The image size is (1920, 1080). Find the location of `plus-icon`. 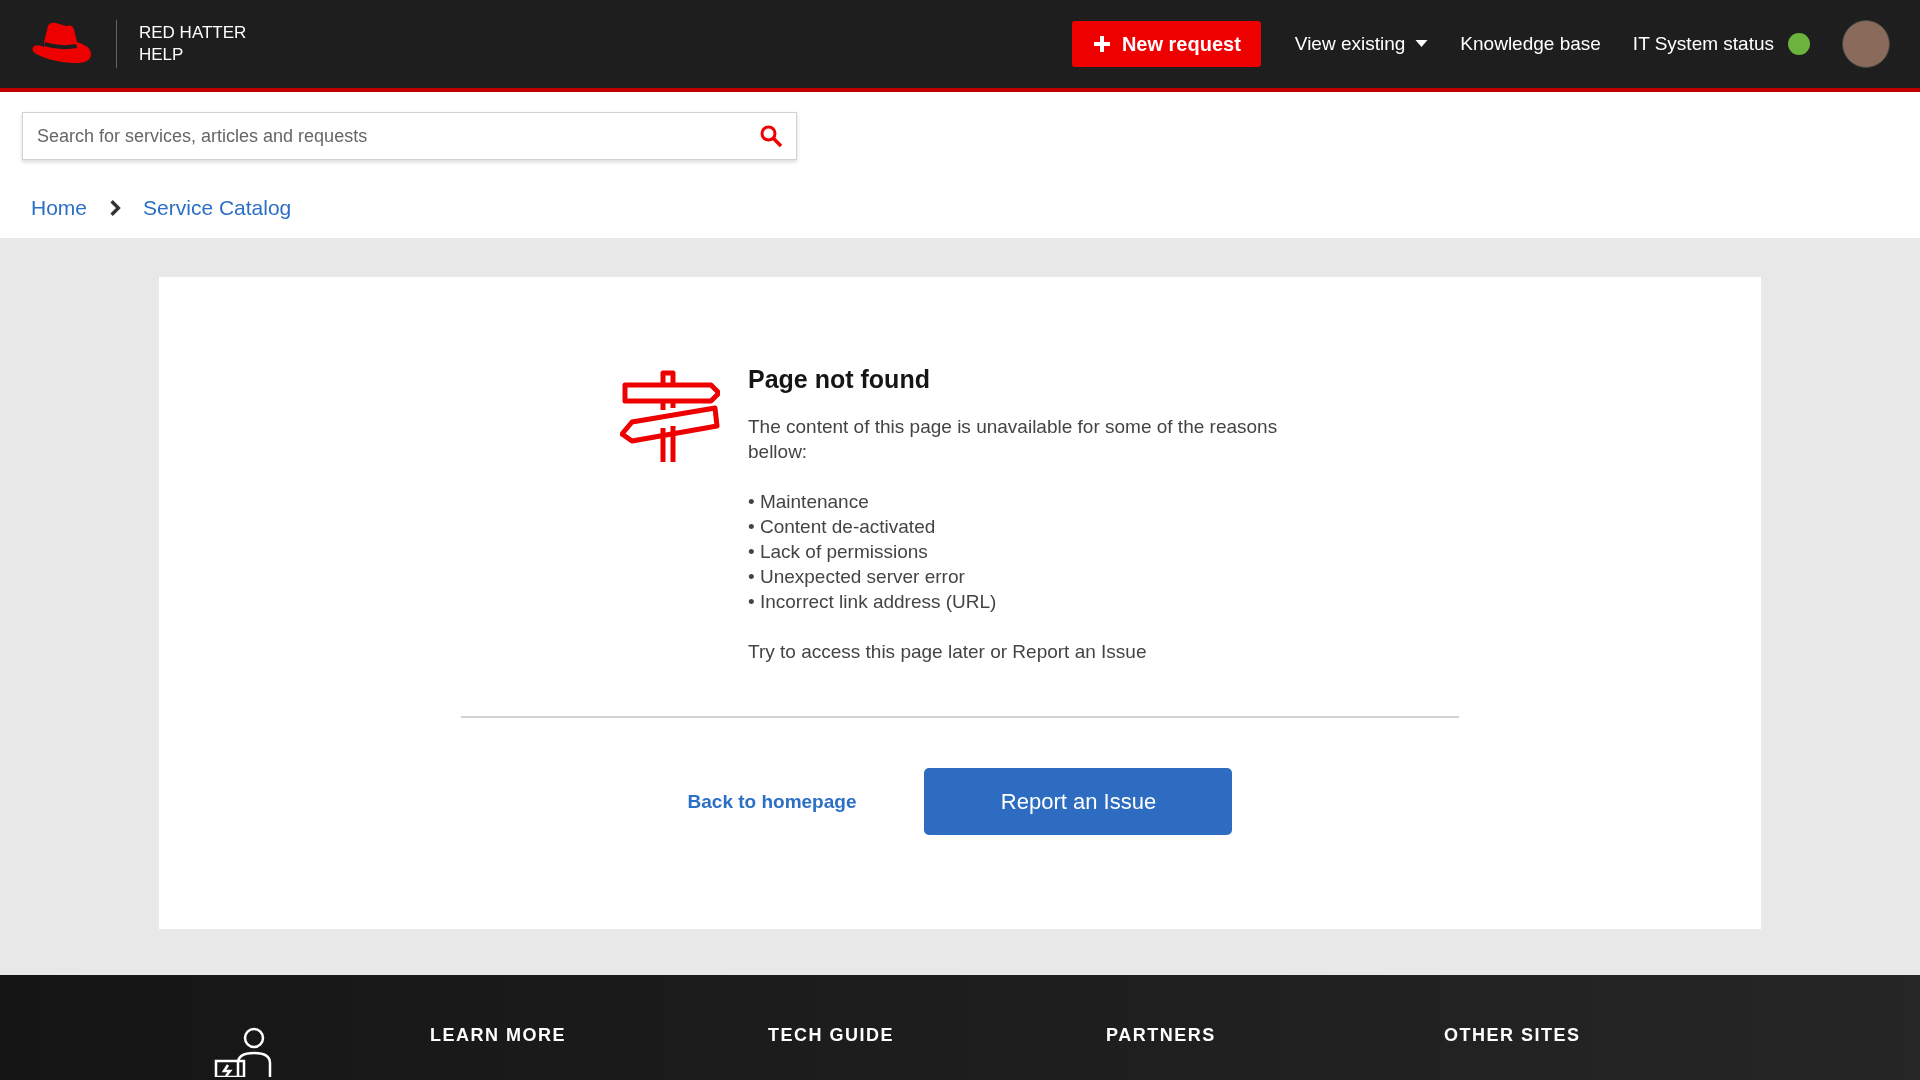

plus-icon is located at coordinates (1101, 44).